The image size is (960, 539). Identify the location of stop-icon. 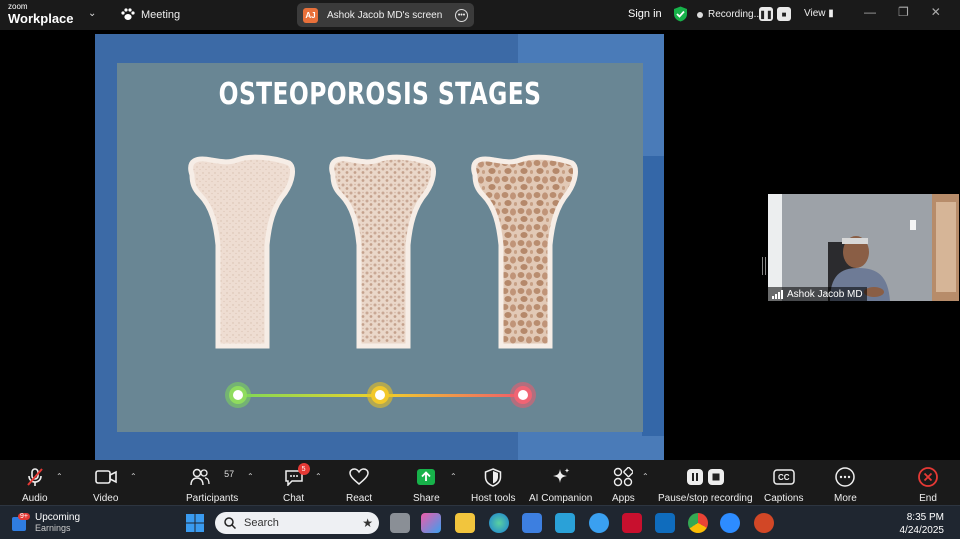
(715, 477).